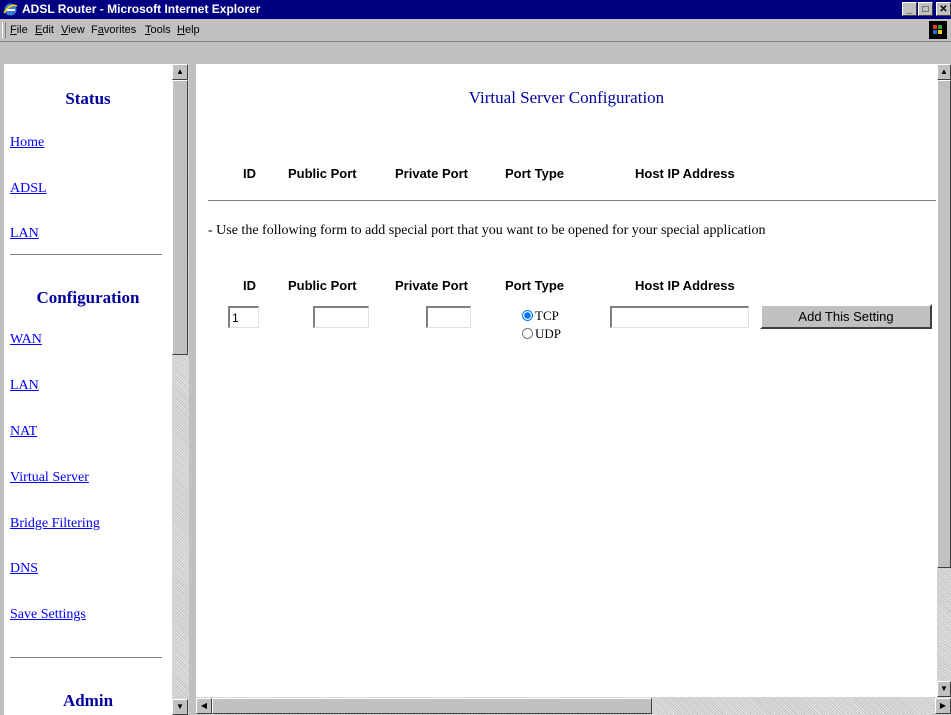 The width and height of the screenshot is (951, 715). What do you see at coordinates (685, 173) in the screenshot?
I see `table-header-host-ip: Host IP Address` at bounding box center [685, 173].